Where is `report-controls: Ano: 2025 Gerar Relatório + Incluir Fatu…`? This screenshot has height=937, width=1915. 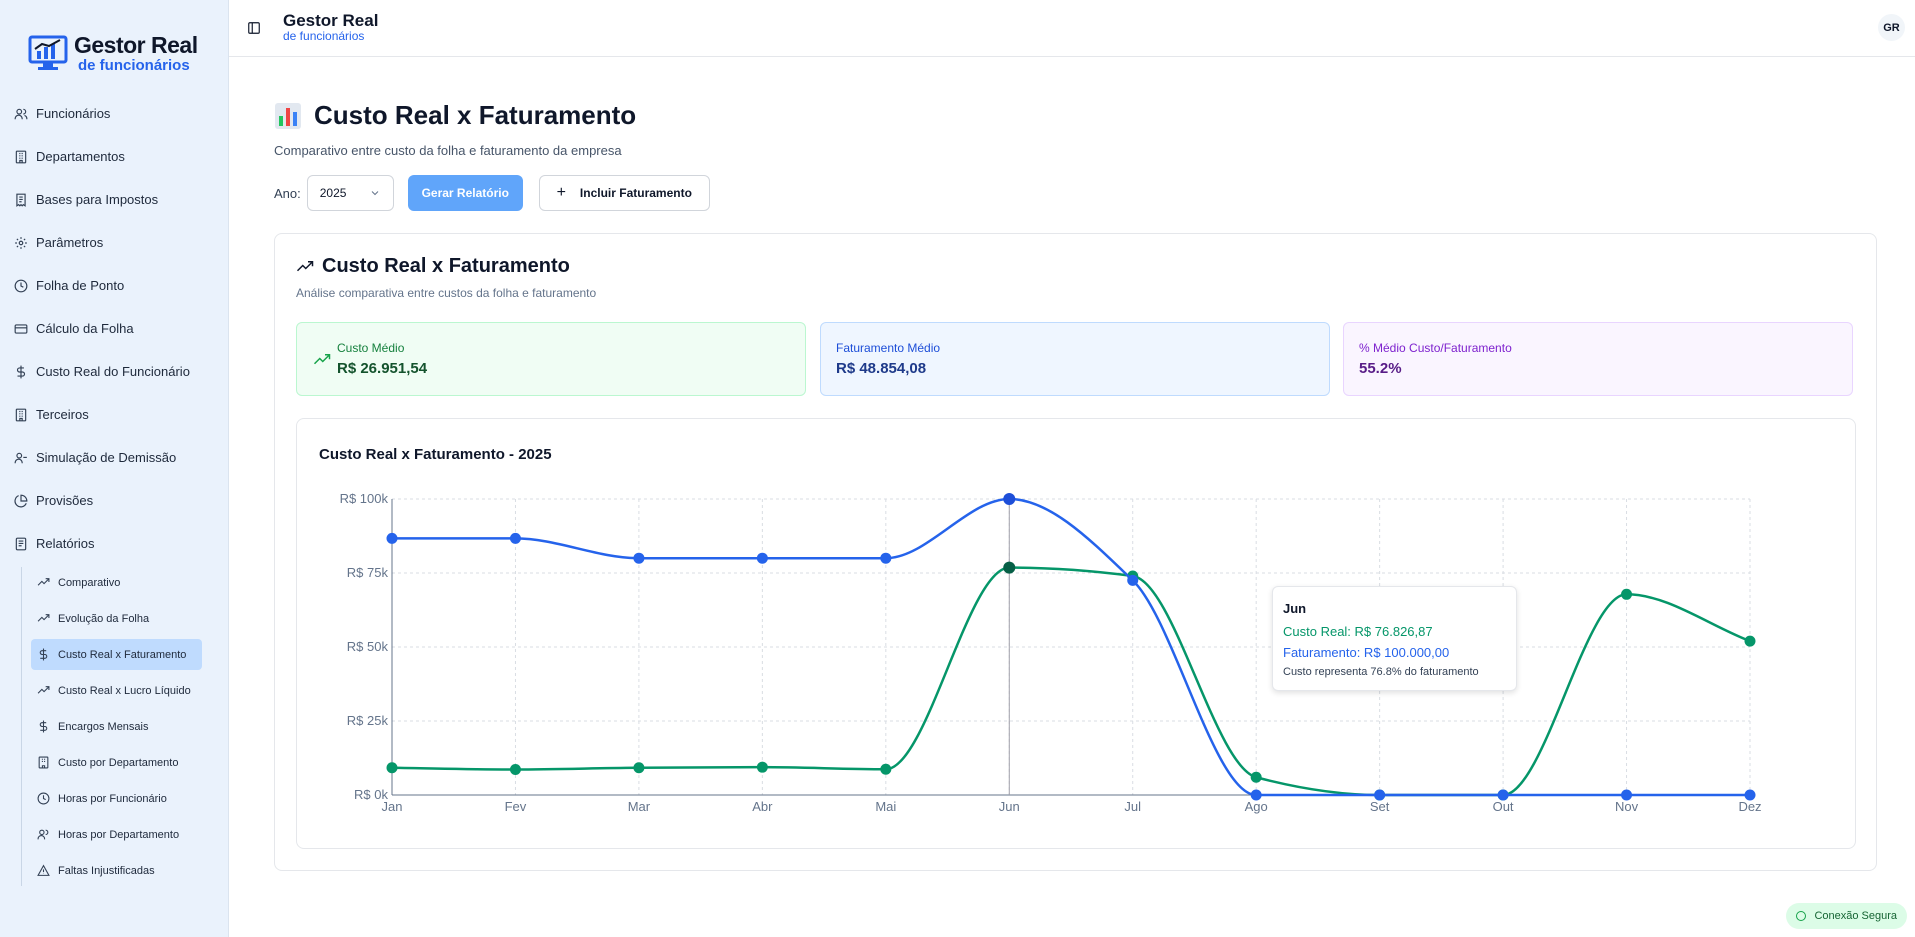 report-controls: Ano: 2025 Gerar Relatório + Incluir Fatu… is located at coordinates (492, 193).